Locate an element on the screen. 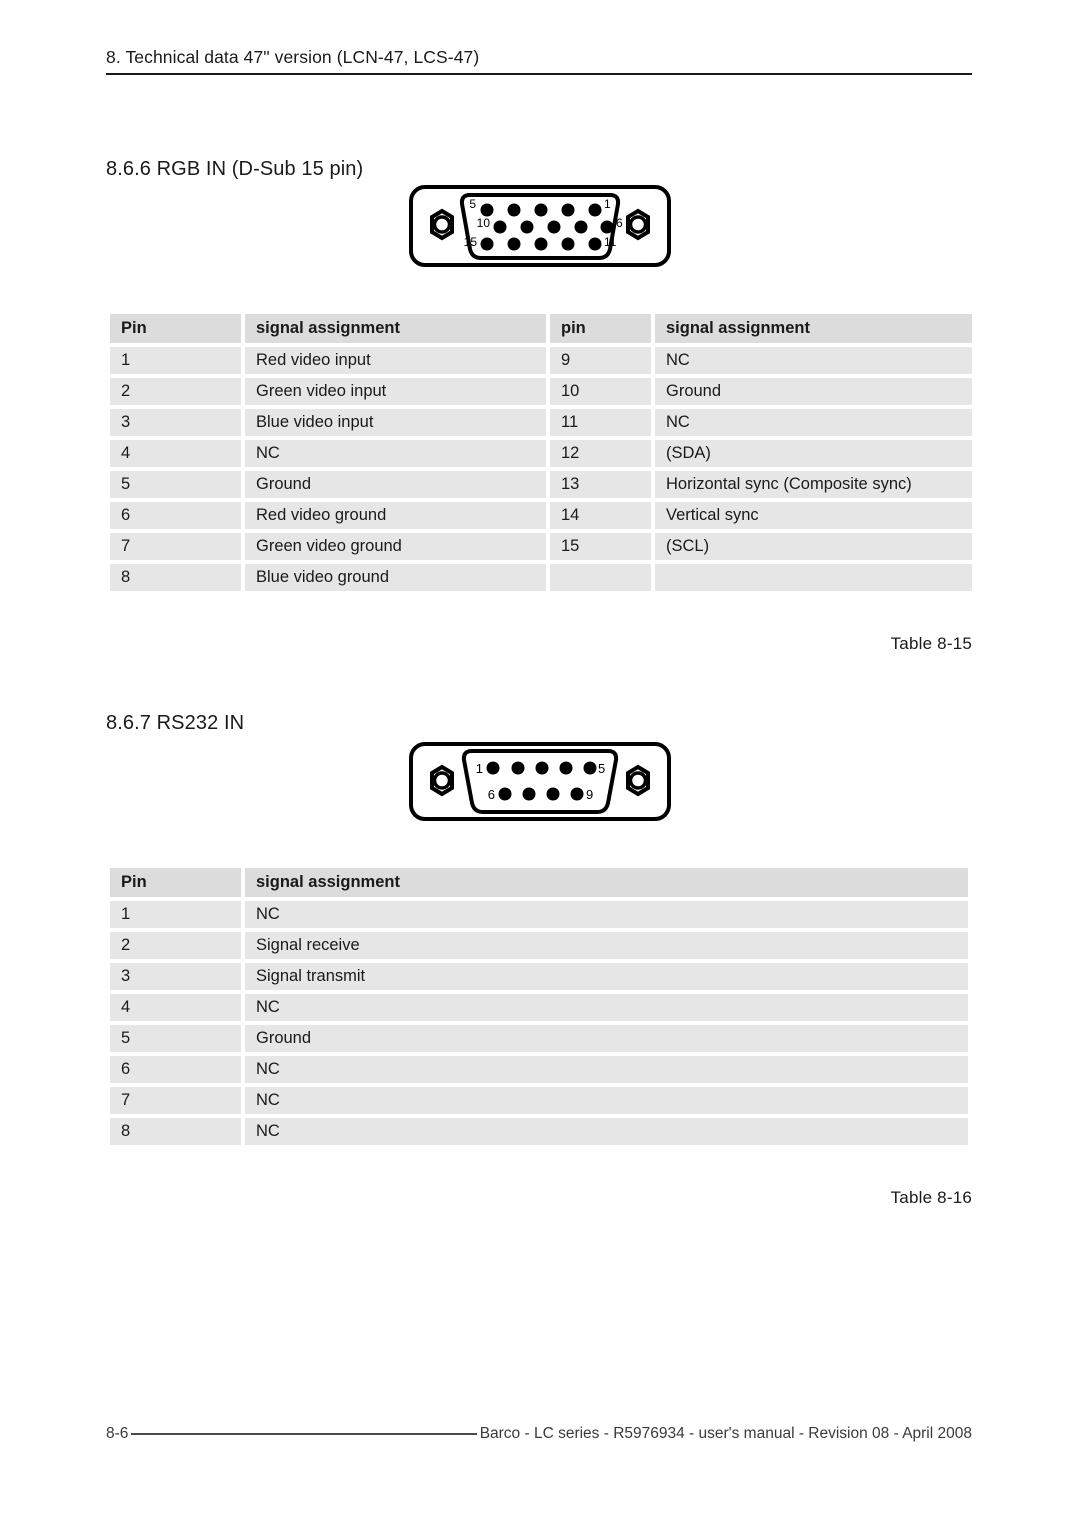 The image size is (1080, 1528). table-row: 8 NC is located at coordinates (539, 1131).